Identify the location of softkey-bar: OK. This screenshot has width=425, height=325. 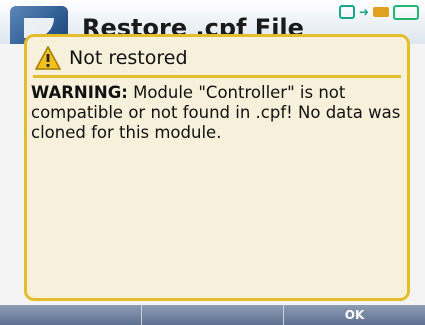
(212, 315).